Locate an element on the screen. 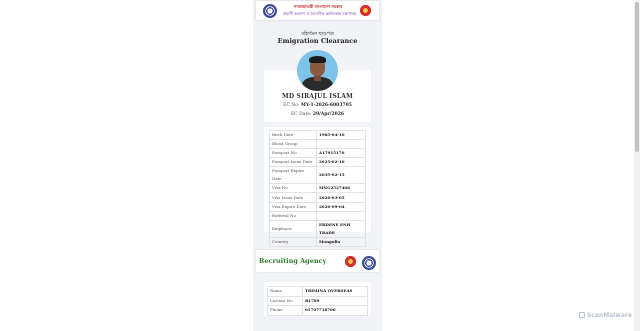  table-row: Visa Issue Date 2026-03-05 is located at coordinates (317, 197).